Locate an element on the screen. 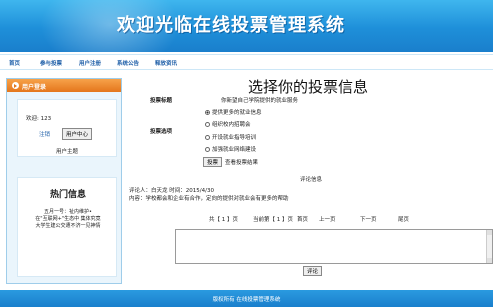 The width and height of the screenshot is (493, 307). footer-text: 版权所有 在线投票管理系统 is located at coordinates (246, 300).